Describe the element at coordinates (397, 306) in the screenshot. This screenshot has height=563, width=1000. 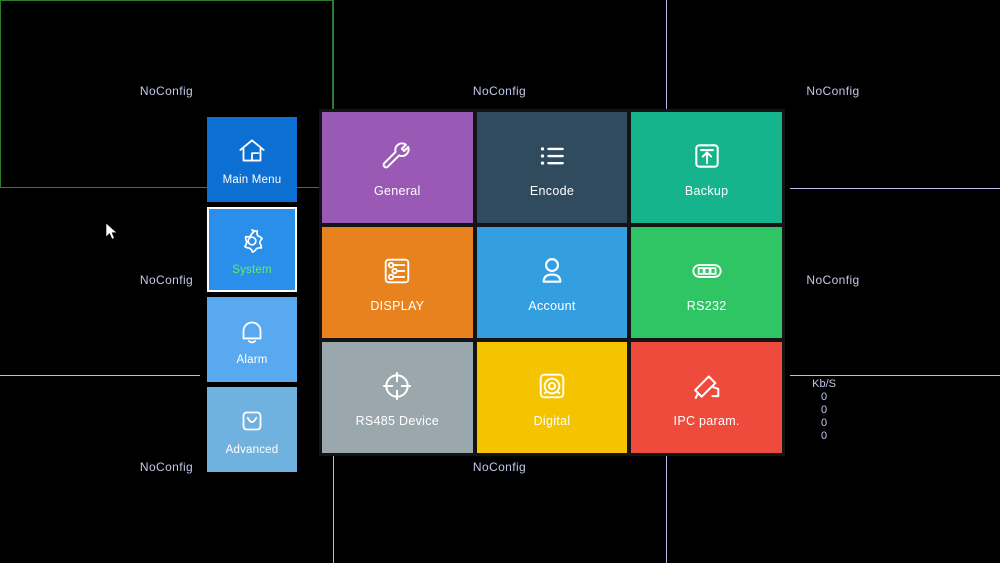
I see `menu-tile-label: DISPLAY` at that location.